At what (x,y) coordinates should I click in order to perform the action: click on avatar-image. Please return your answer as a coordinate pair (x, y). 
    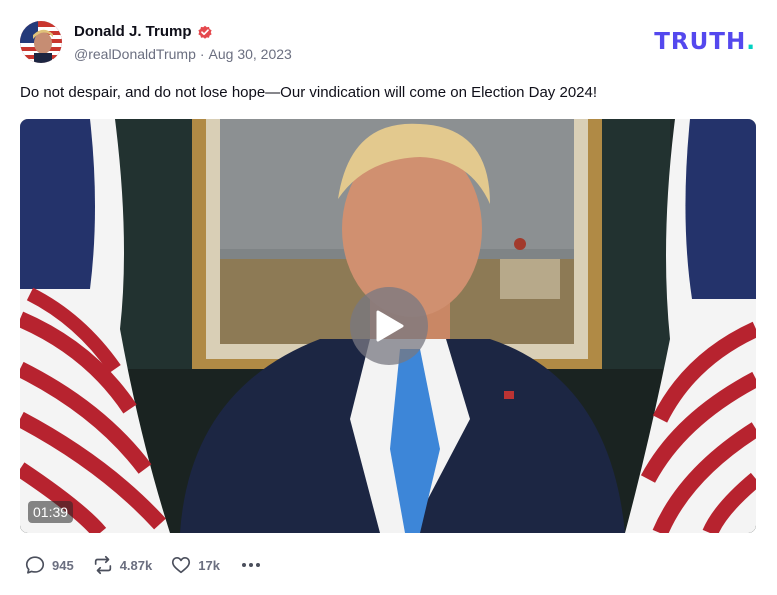
    Looking at the image, I should click on (41, 42).